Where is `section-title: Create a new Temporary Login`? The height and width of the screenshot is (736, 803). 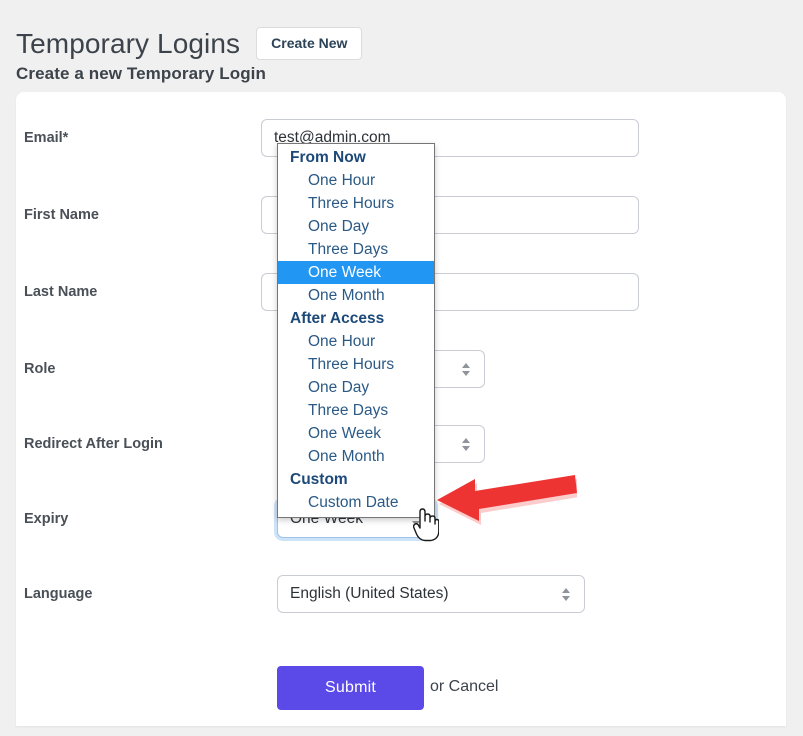 section-title: Create a new Temporary Login is located at coordinates (141, 73).